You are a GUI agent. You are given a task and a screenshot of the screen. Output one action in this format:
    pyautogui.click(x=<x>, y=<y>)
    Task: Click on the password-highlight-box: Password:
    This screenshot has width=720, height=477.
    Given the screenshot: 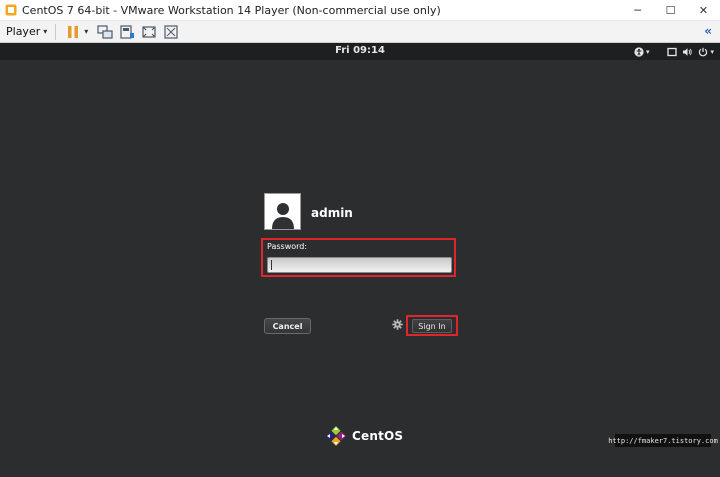 What is the action you would take?
    pyautogui.click(x=358, y=257)
    